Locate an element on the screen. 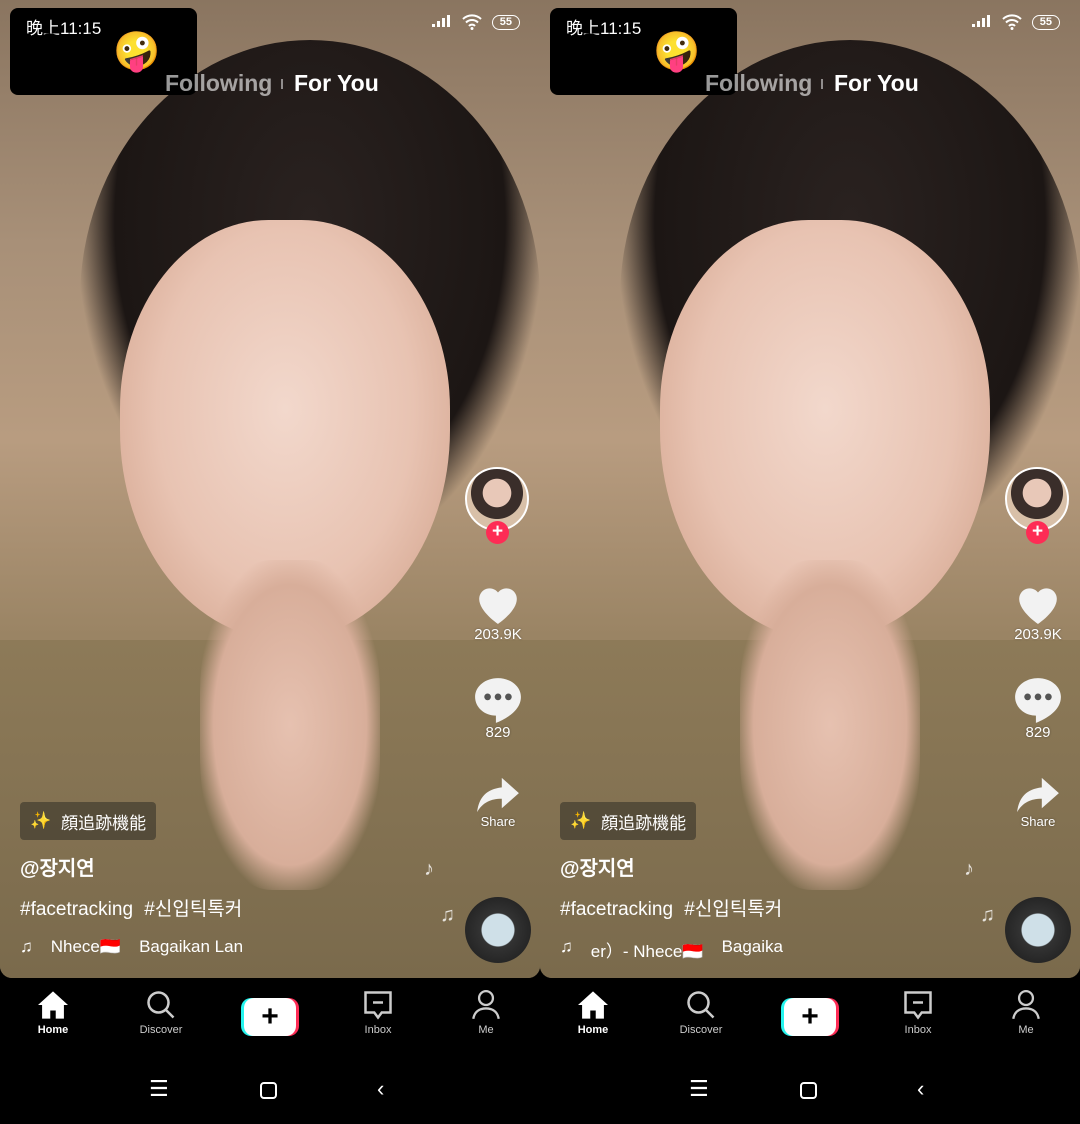 This screenshot has width=1080, height=1124. music-title: Bagaikan Lan is located at coordinates (191, 946).